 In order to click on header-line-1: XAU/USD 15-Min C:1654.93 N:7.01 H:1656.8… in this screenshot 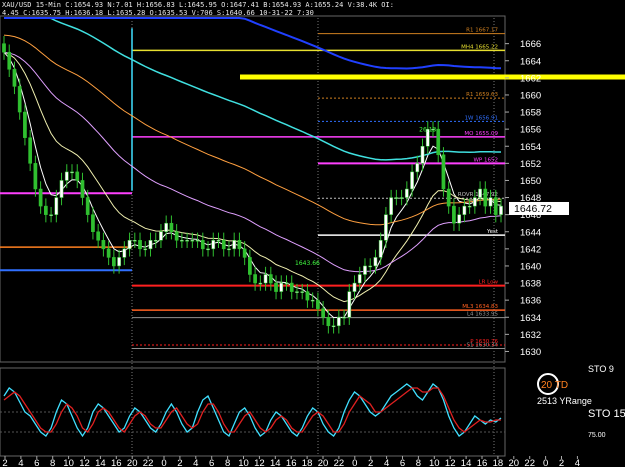, I will do `click(198, 5)`.